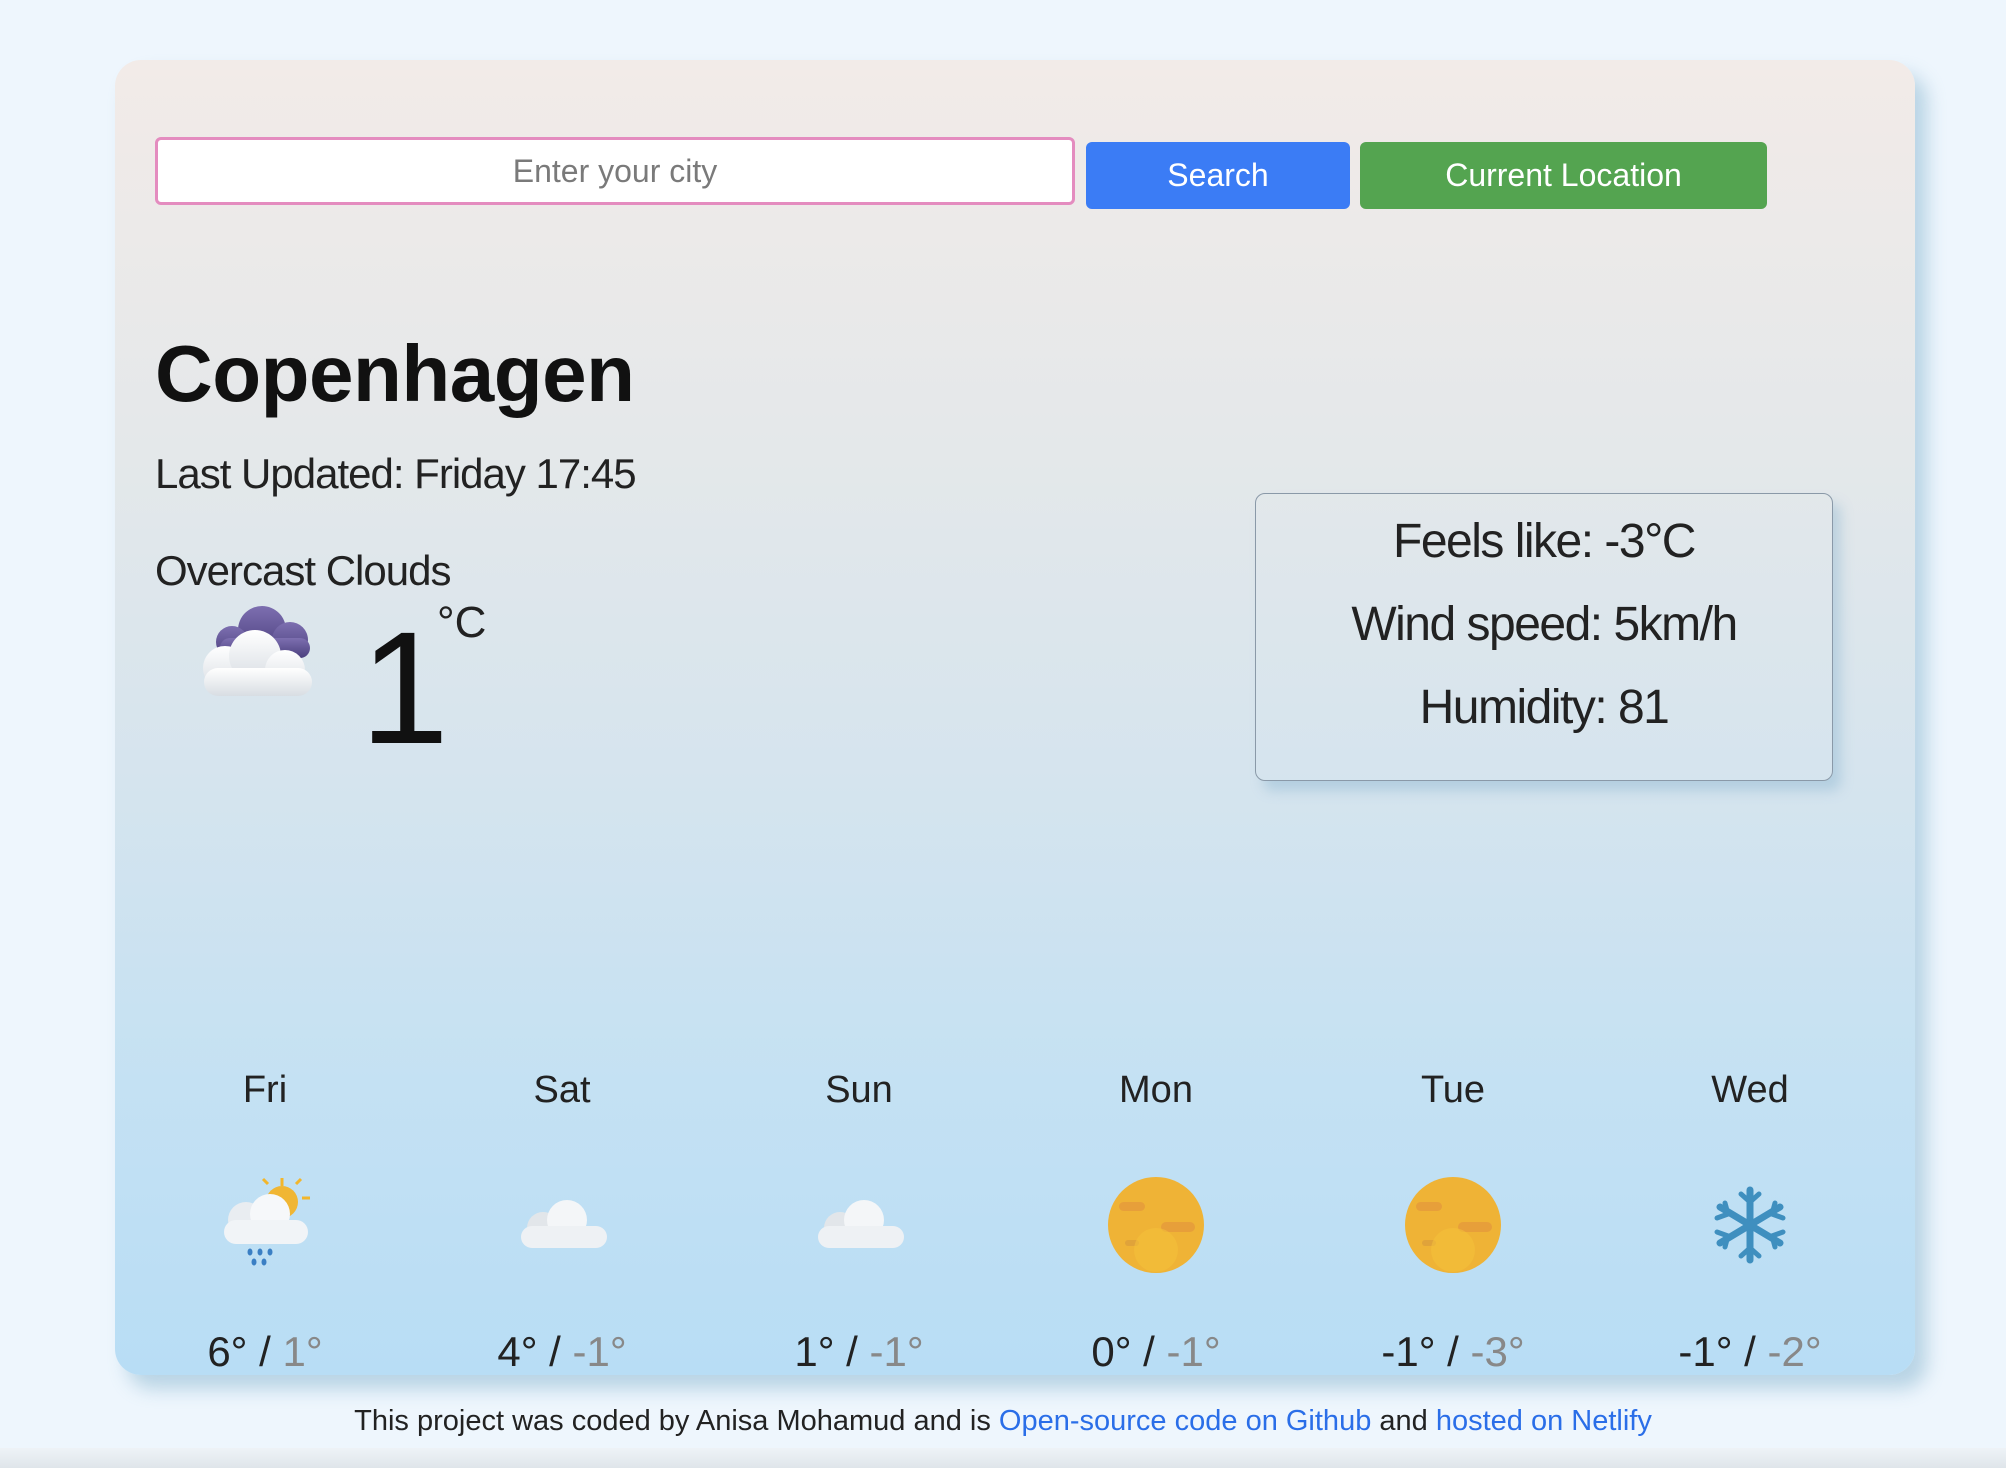  Describe the element at coordinates (1453, 1090) in the screenshot. I see `forecast-day-name: Tue` at that location.